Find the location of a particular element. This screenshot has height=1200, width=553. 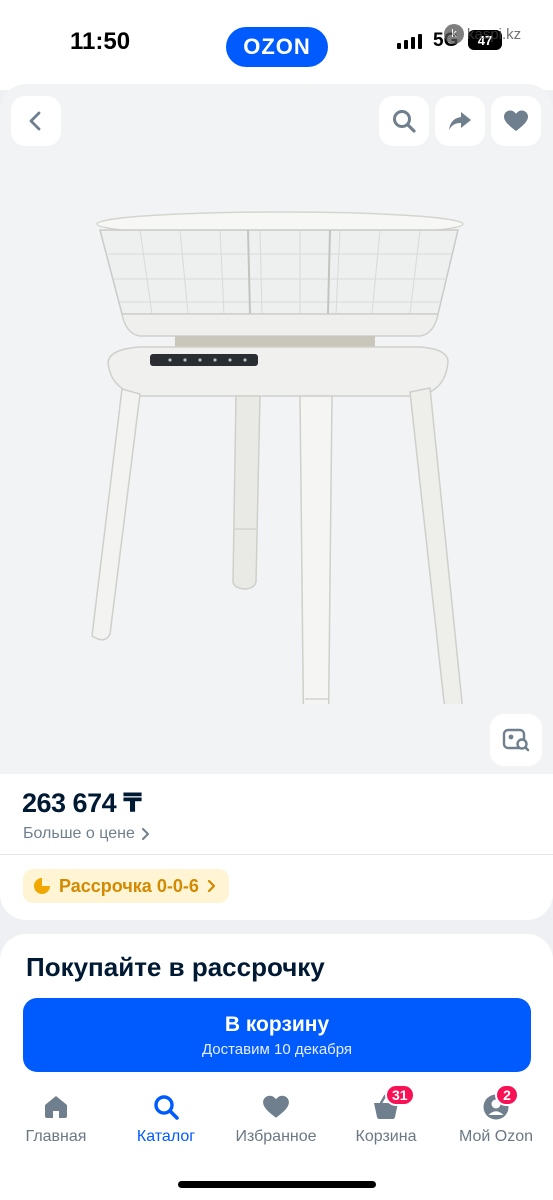

watermark-text: kaspi.kz is located at coordinates (494, 34).